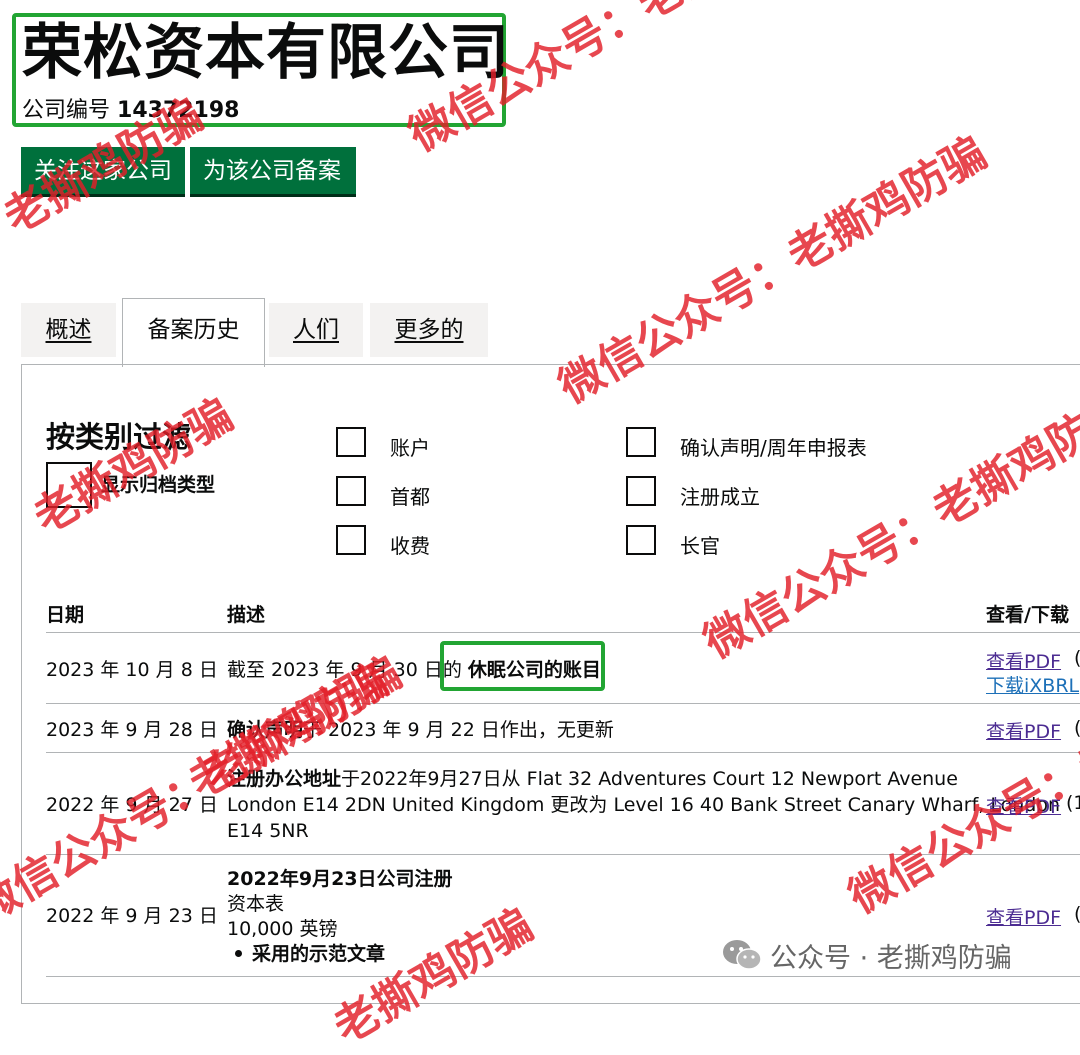 The image size is (1080, 1055). I want to click on filter-capital-label: 首都, so click(410, 497).